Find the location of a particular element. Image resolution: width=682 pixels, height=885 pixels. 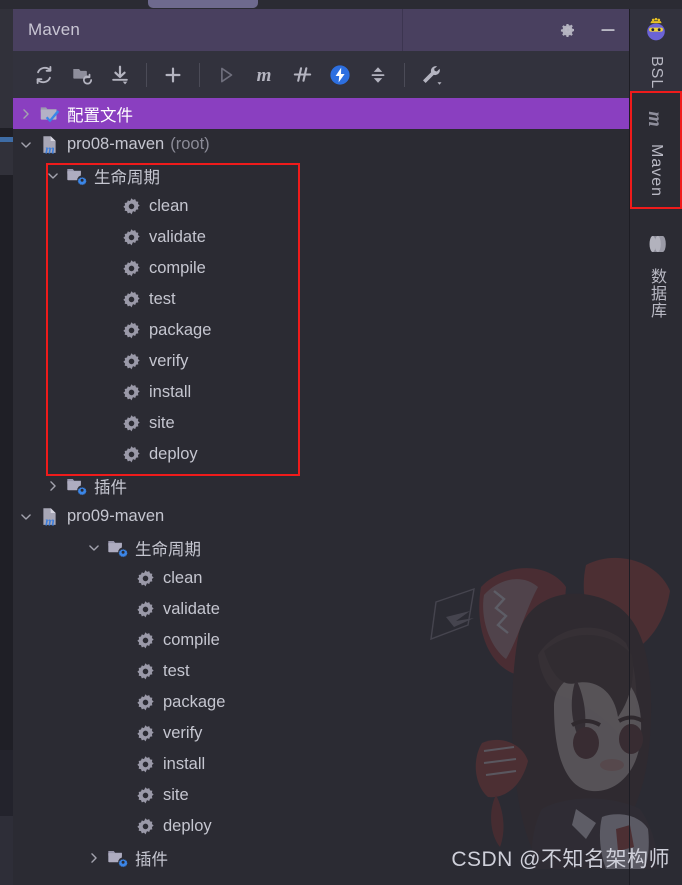

tool-window-header: Maven is located at coordinates (321, 30).